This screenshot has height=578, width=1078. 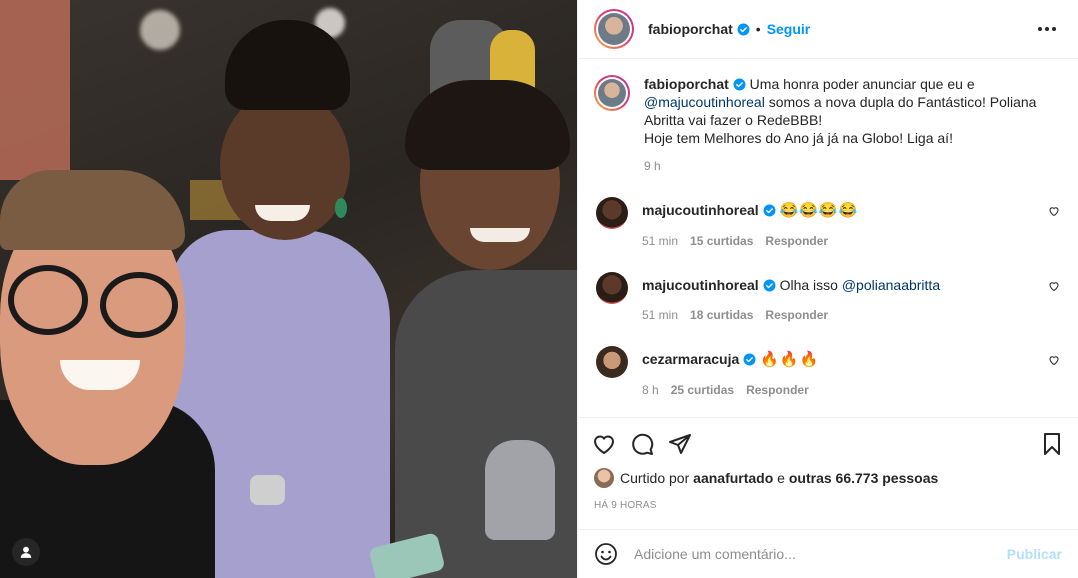 What do you see at coordinates (92, 210) in the screenshot?
I see `selfie-hair` at bounding box center [92, 210].